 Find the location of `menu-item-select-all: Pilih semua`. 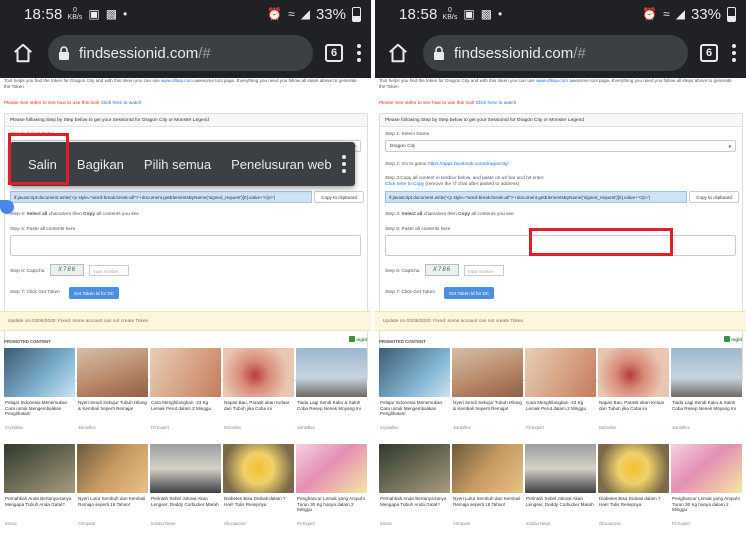

menu-item-select-all: Pilih semua is located at coordinates (177, 164).